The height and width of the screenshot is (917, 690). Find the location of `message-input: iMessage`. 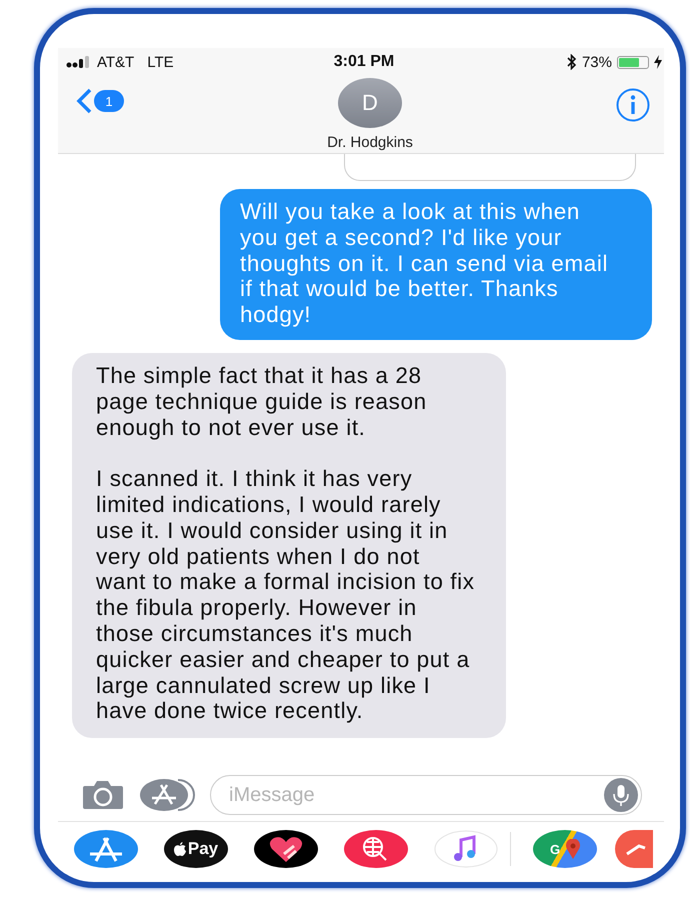

message-input: iMessage is located at coordinates (426, 795).